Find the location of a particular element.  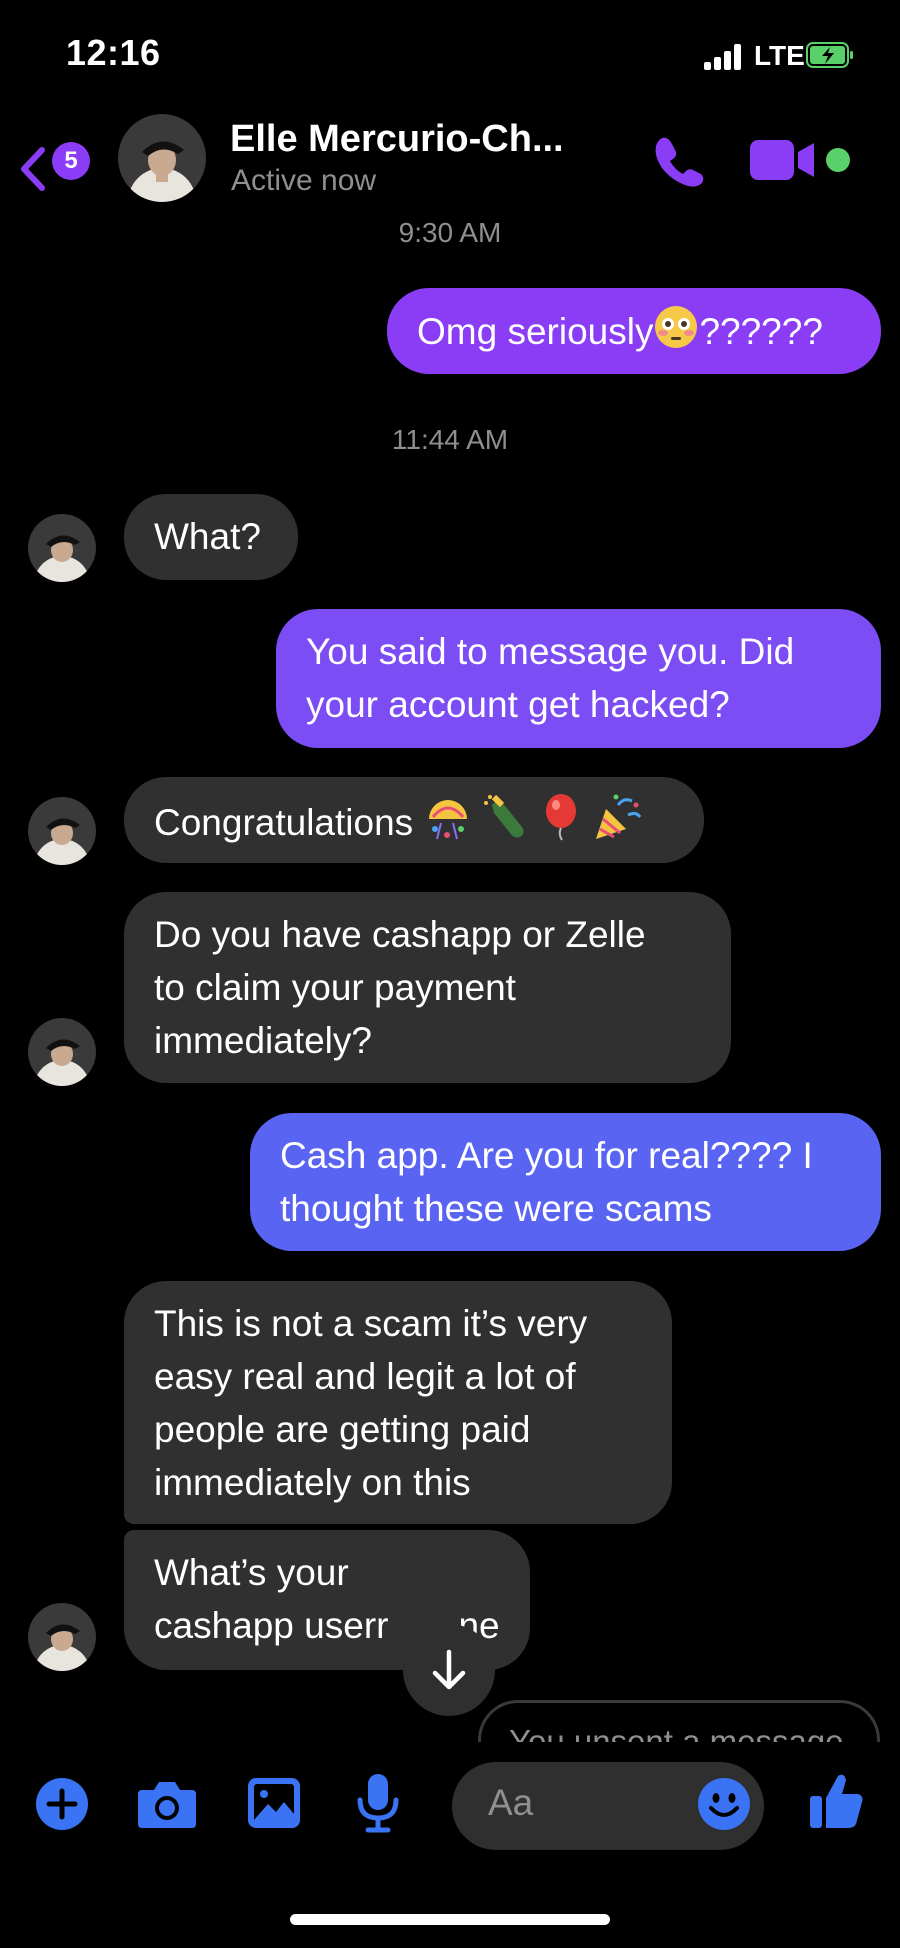

scroll-to-bottom-button is located at coordinates (449, 1670).